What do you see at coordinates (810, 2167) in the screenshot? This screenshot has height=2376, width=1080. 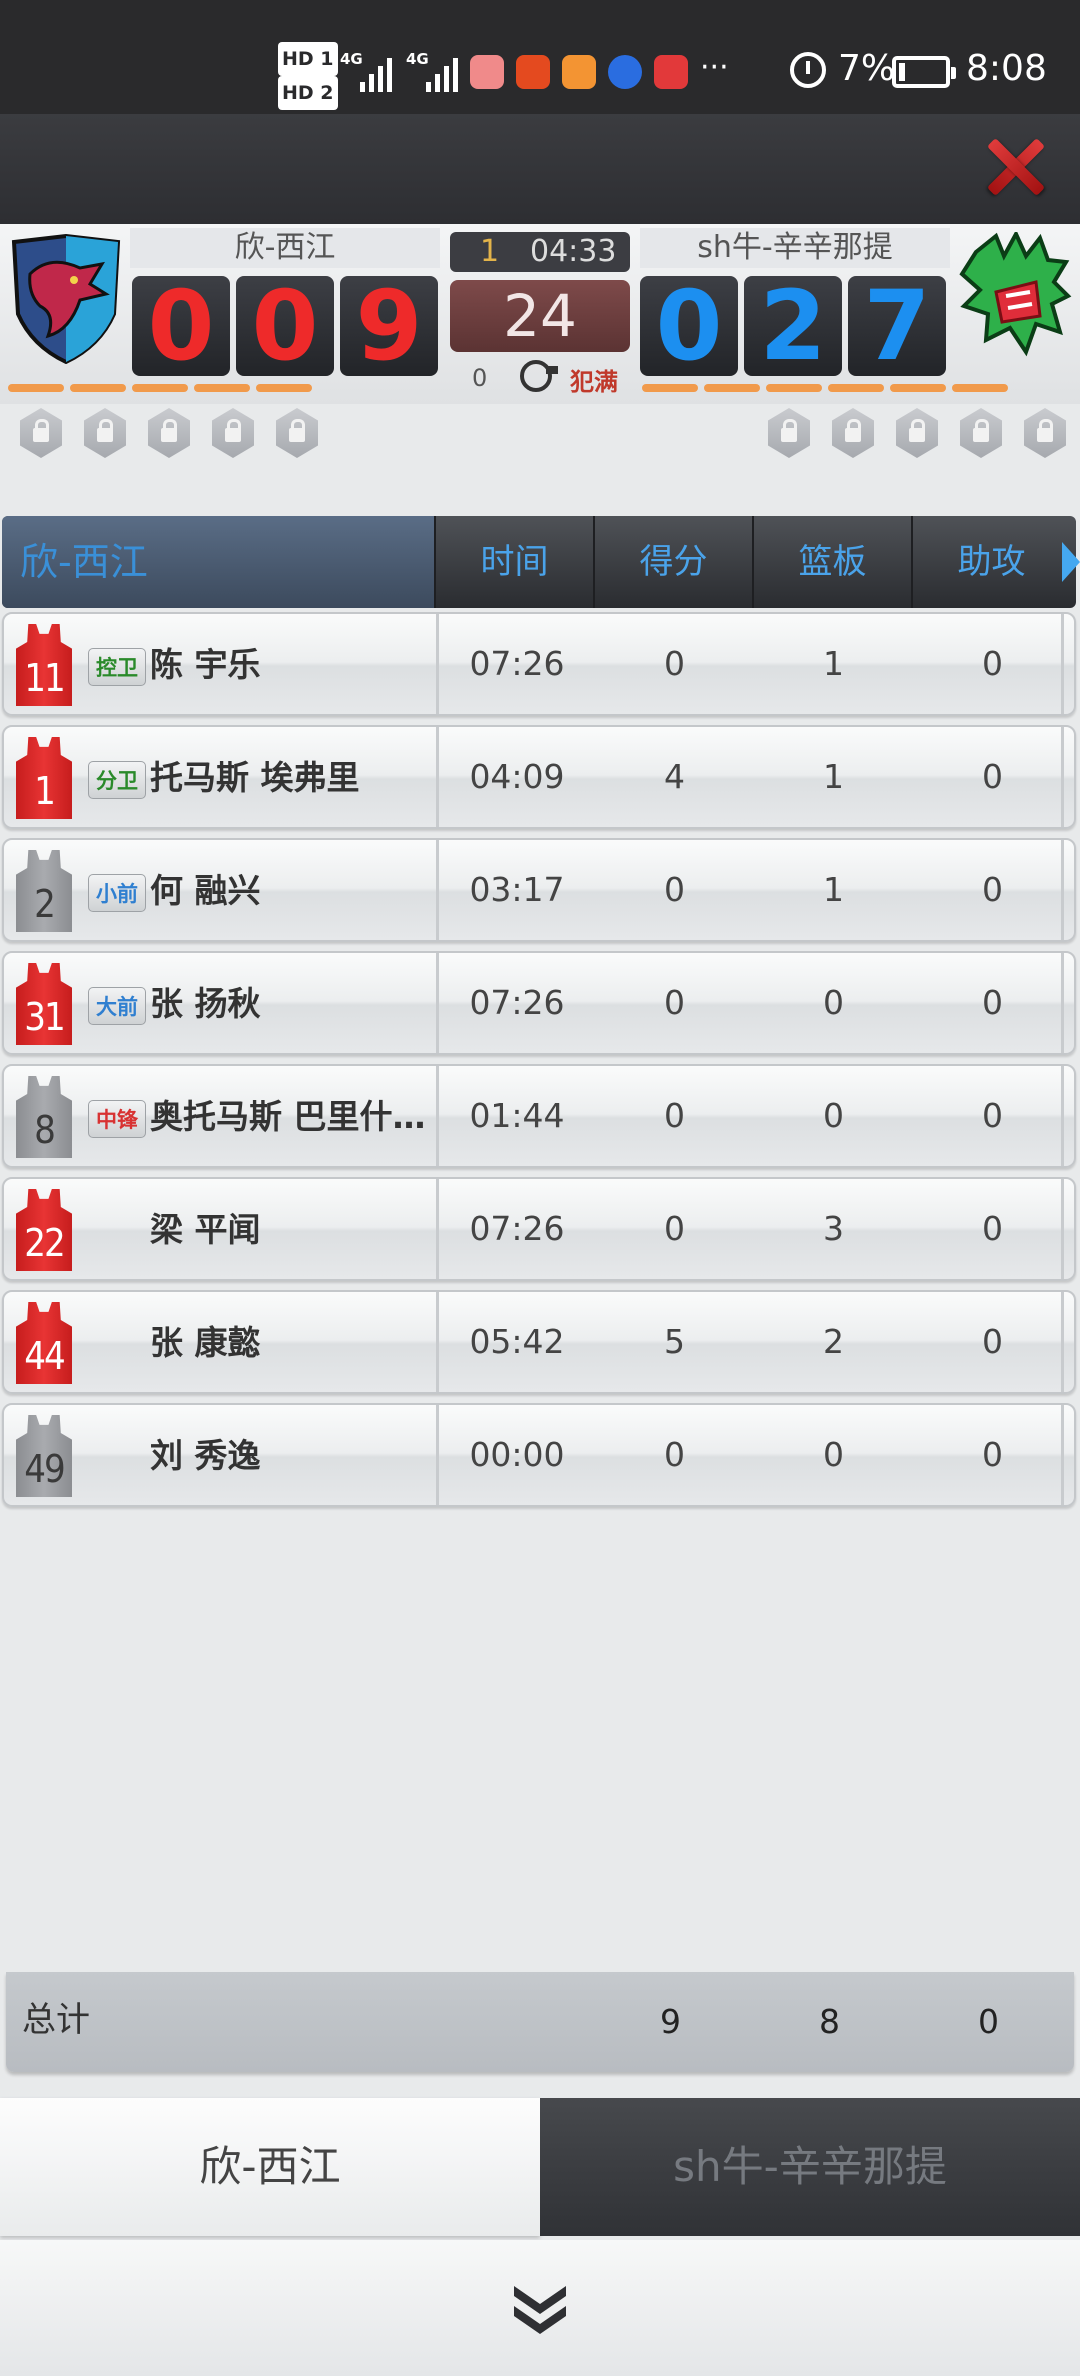 I see `tab-away-team: sh牛-辛辛那提` at bounding box center [810, 2167].